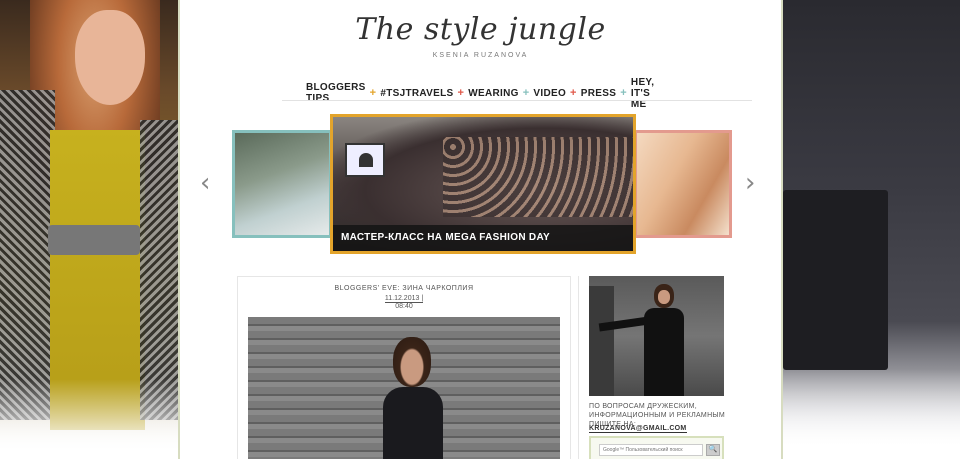 Image resolution: width=960 pixels, height=459 pixels. I want to click on dark-panel, so click(835, 280).